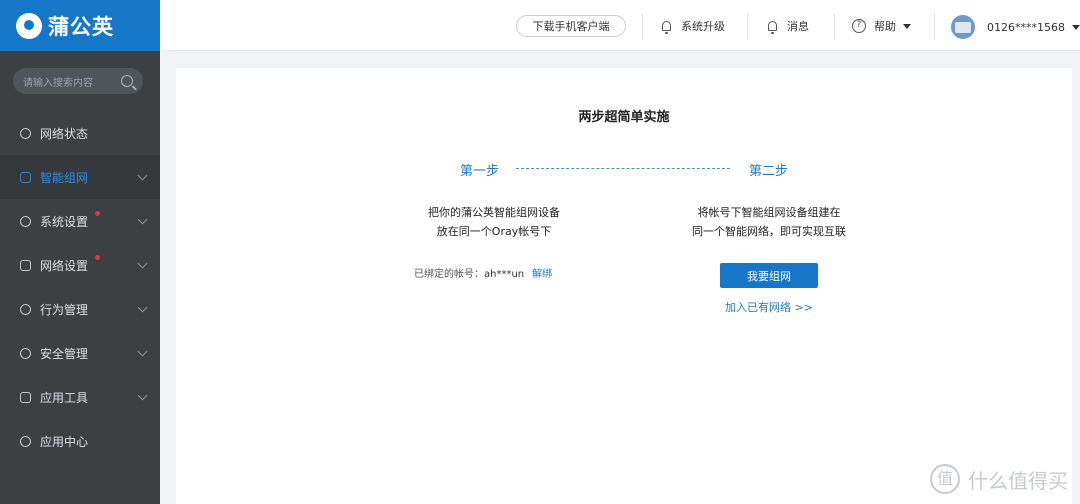 This screenshot has height=504, width=1080. What do you see at coordinates (769, 231) in the screenshot?
I see `step-two-line-2: 同一个智能网络，即可实现互联` at bounding box center [769, 231].